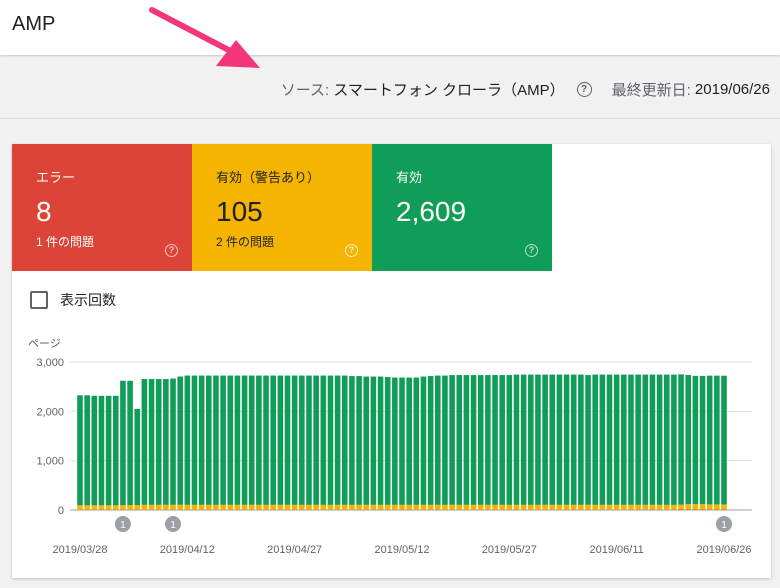 This screenshot has width=780, height=588. Describe the element at coordinates (50, 462) in the screenshot. I see `y-tick-label: 1,000` at that location.